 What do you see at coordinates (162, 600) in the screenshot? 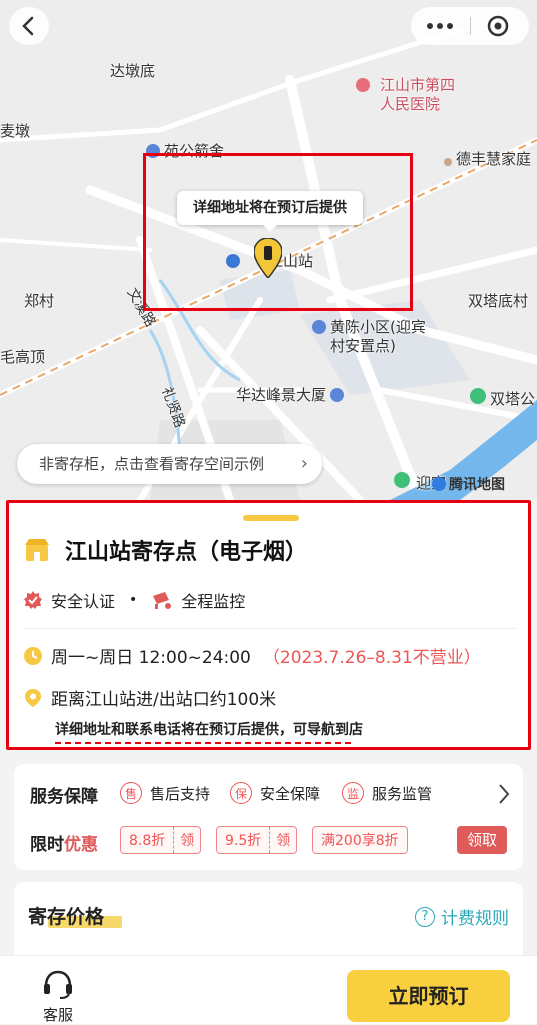
I see `camera-icon` at bounding box center [162, 600].